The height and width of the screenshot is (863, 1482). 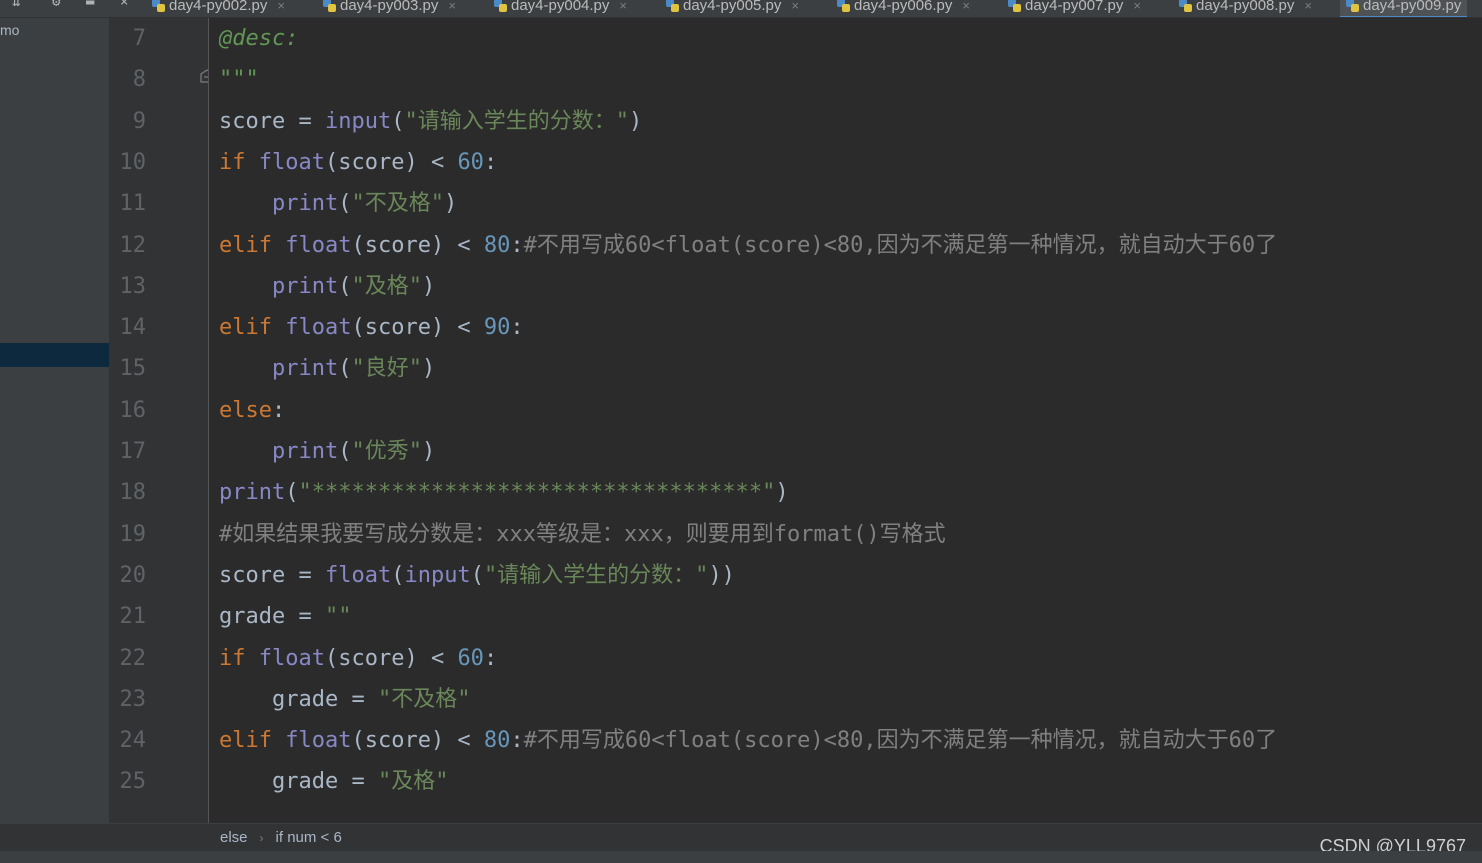 I want to click on tab-day4-py008: day4-py008.py ×, so click(x=1245, y=8).